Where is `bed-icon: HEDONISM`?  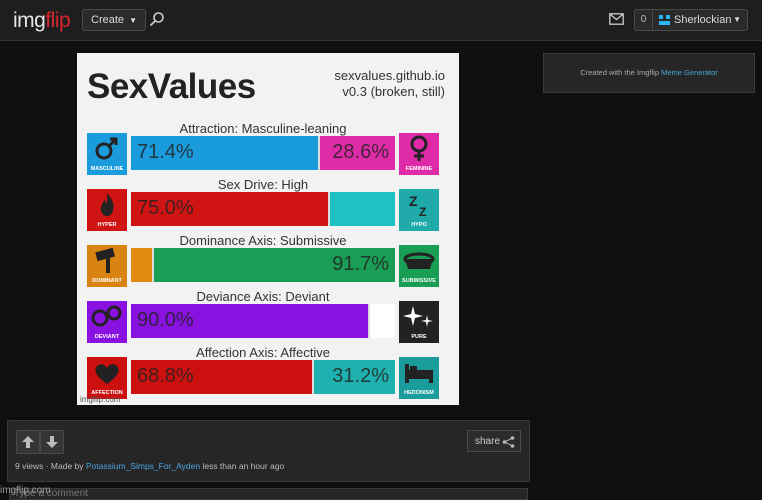 bed-icon: HEDONISM is located at coordinates (419, 378).